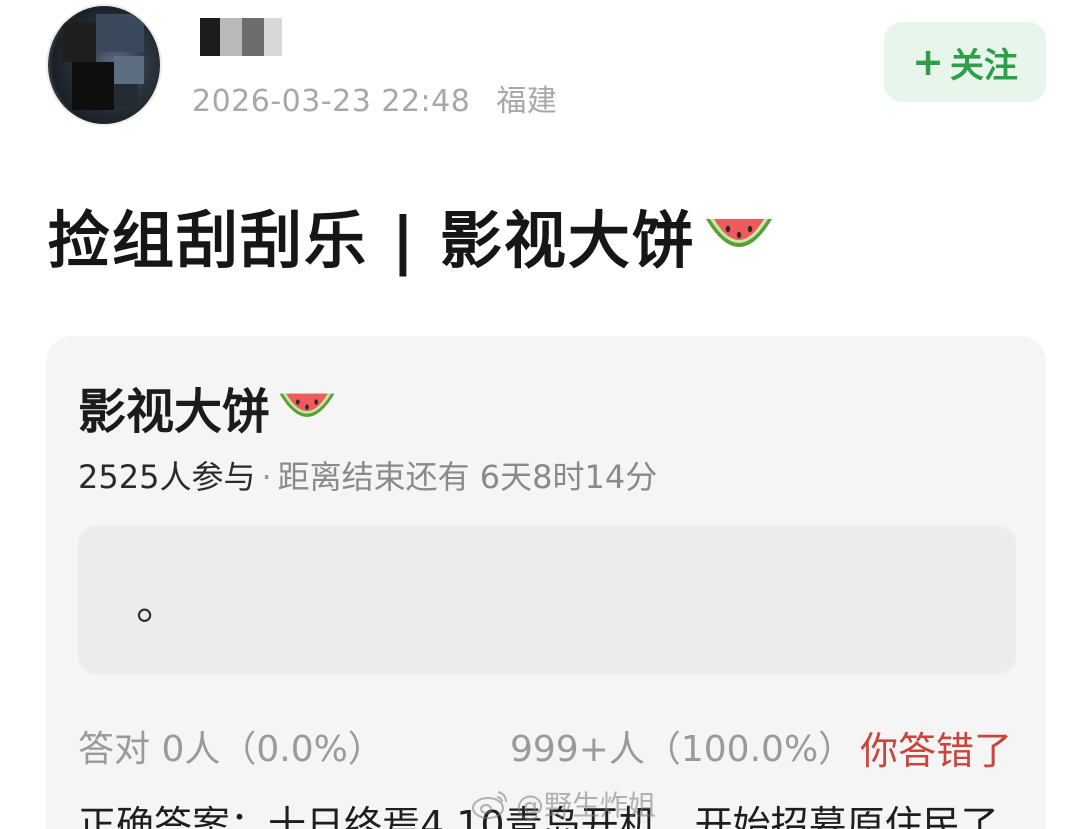 This screenshot has width=1092, height=829. Describe the element at coordinates (174, 412) in the screenshot. I see `quiz-title-text: 影视大饼` at that location.